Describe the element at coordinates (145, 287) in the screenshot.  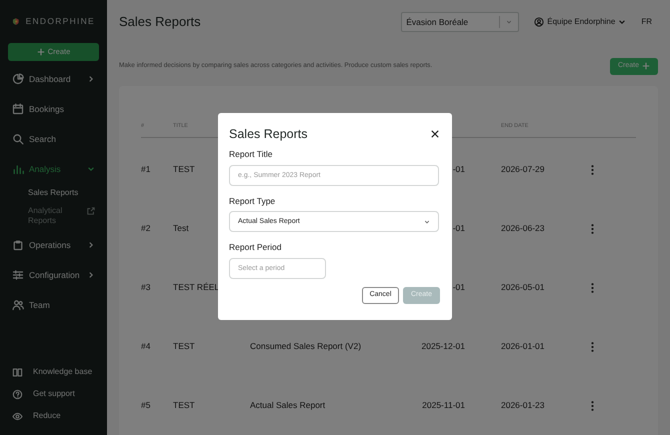
I see `table-cell: #3` at that location.